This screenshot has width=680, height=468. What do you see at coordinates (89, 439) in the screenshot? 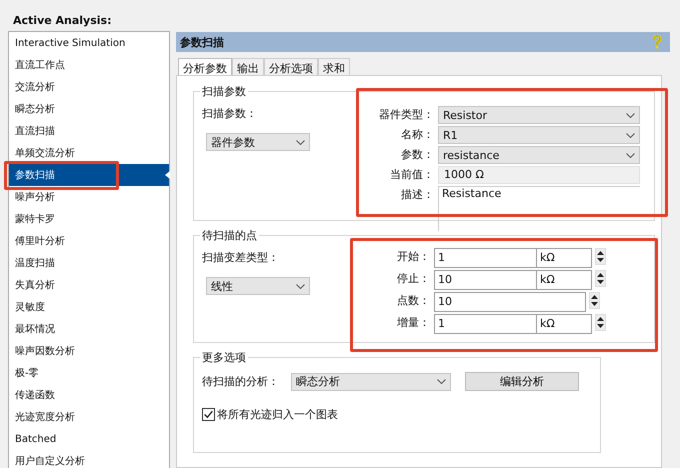
I see `analysis-item: Batched` at bounding box center [89, 439].